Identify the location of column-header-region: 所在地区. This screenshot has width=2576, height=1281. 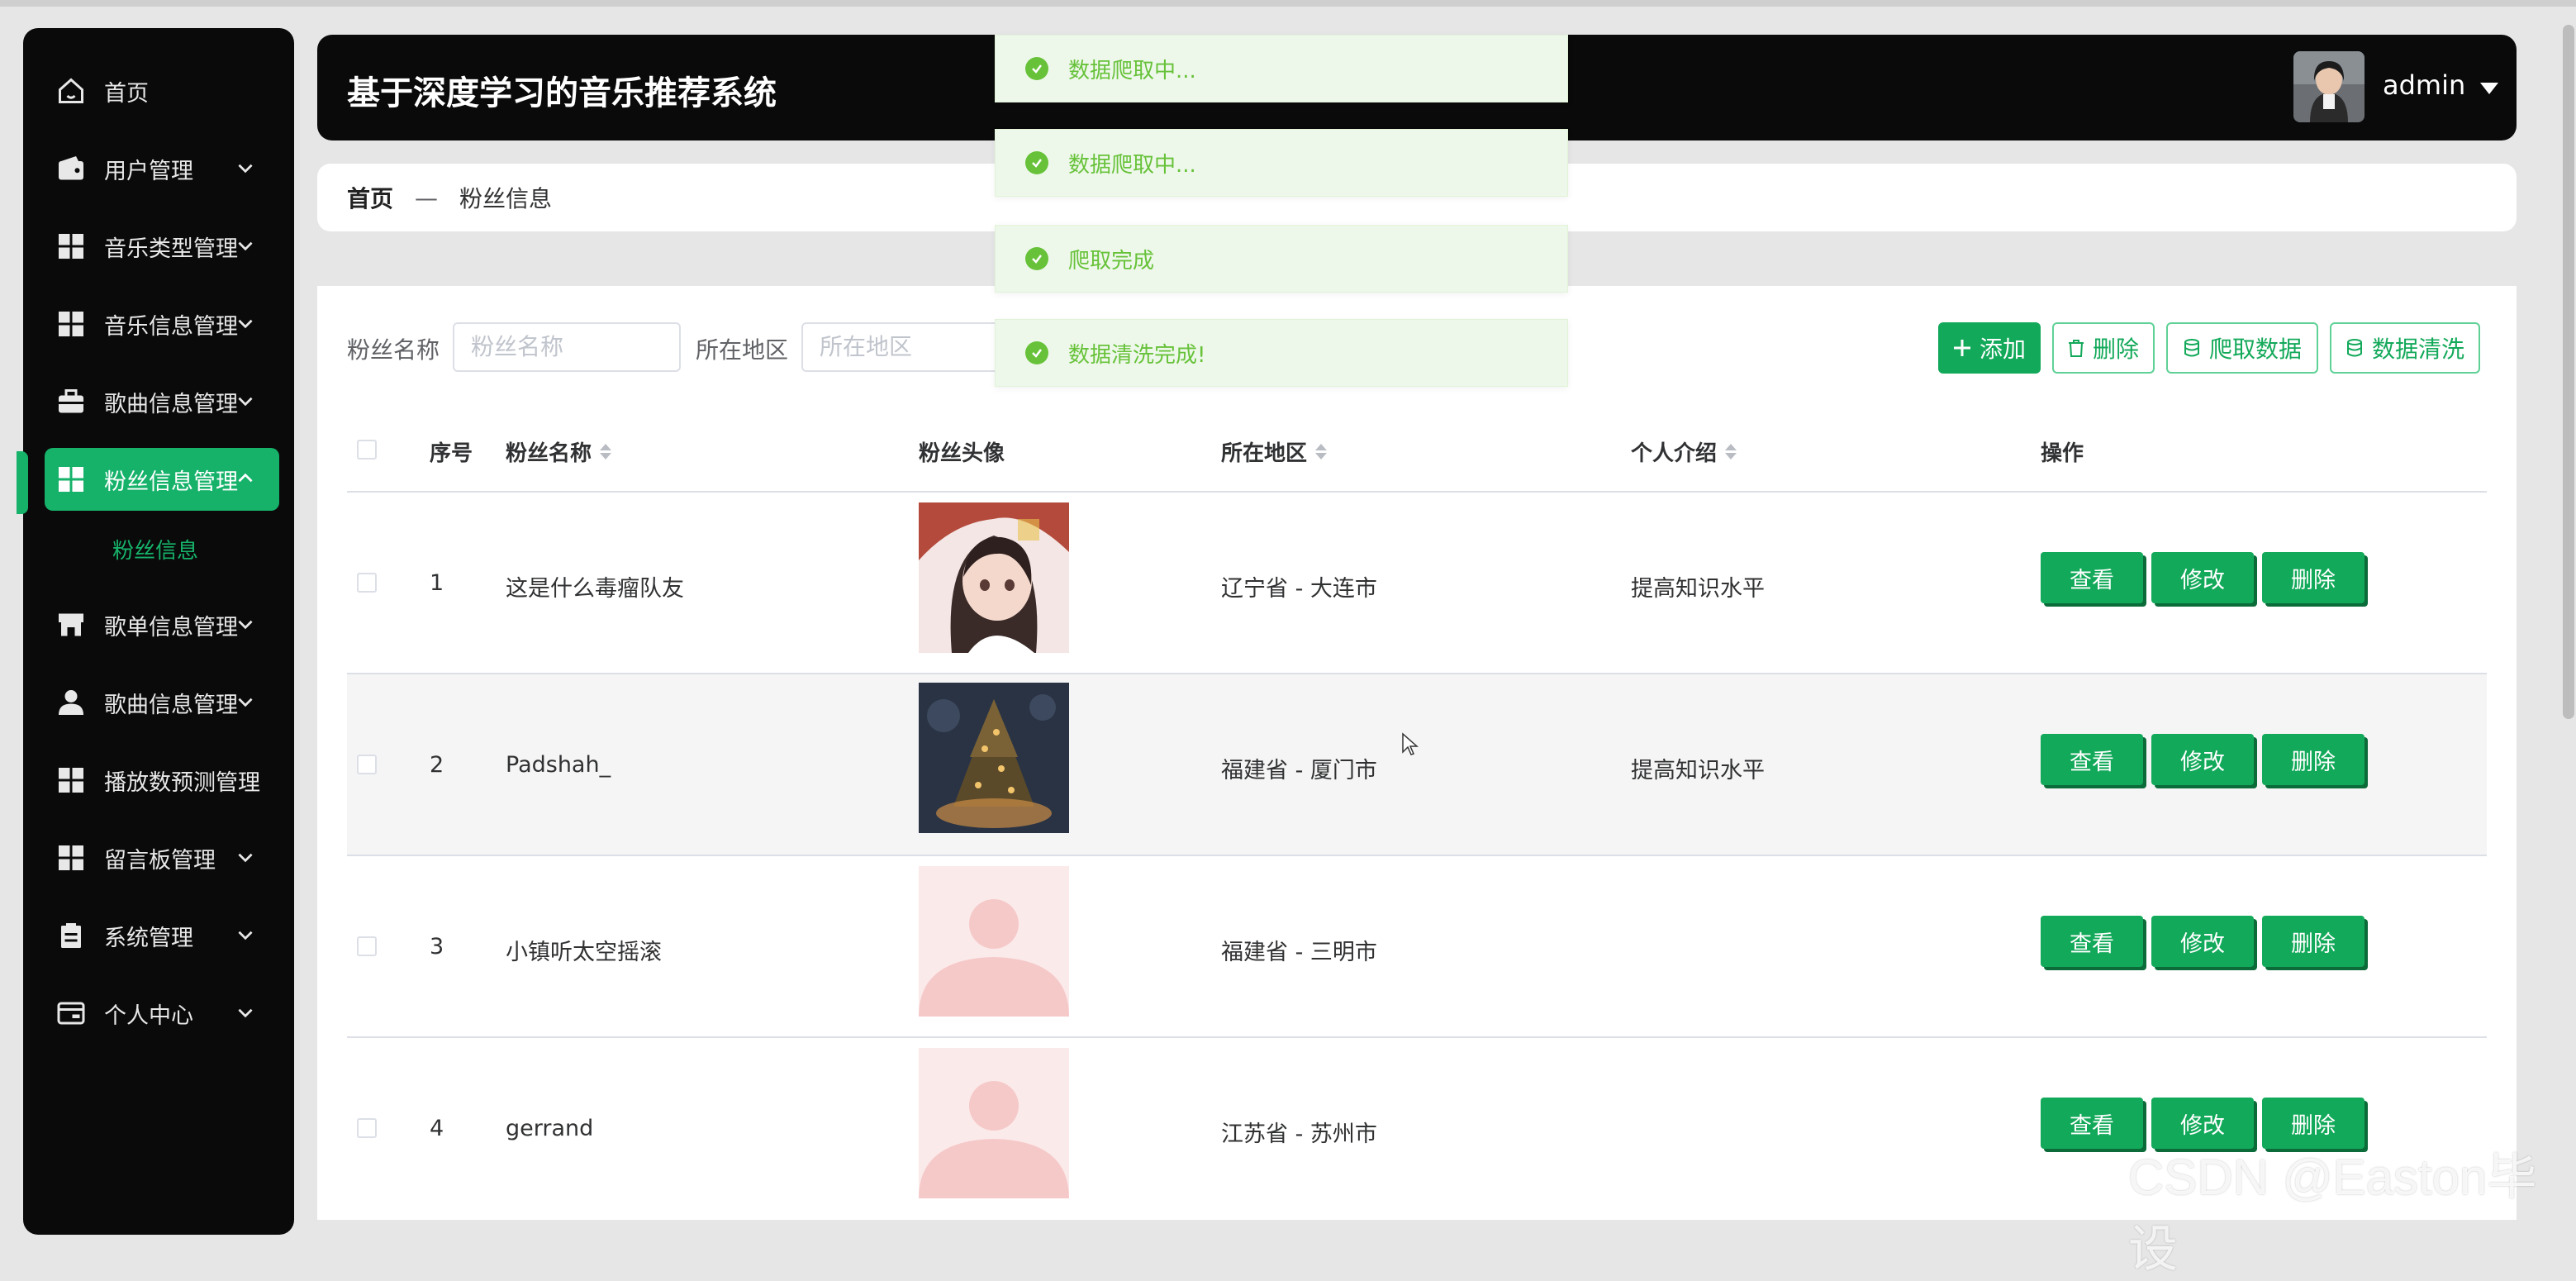
(1274, 451).